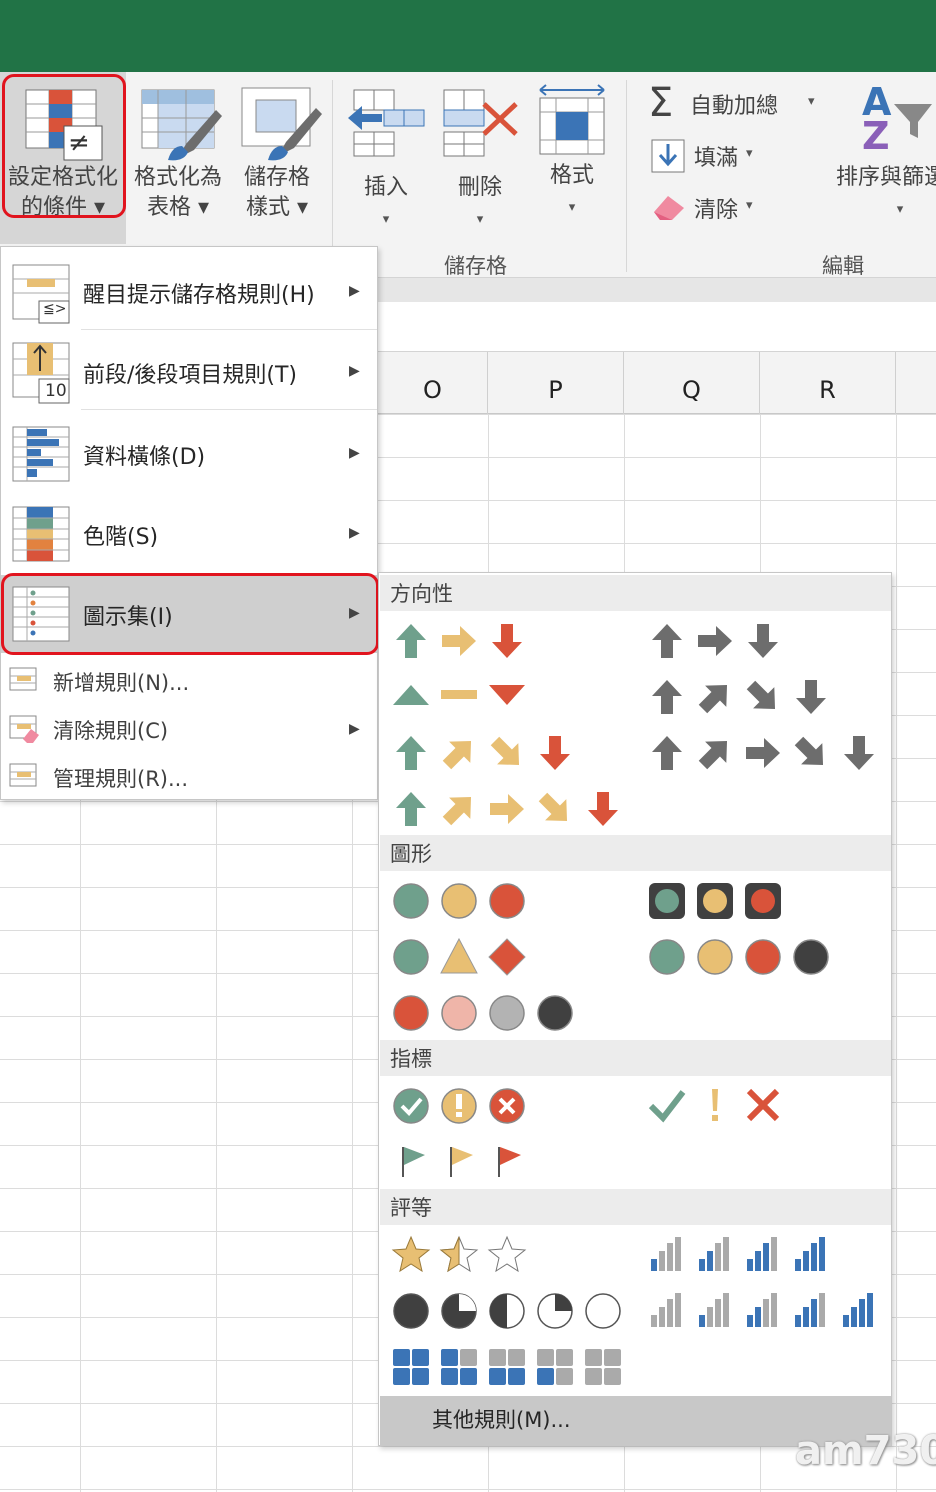  I want to click on delete-label: 刪除, so click(479, 187).